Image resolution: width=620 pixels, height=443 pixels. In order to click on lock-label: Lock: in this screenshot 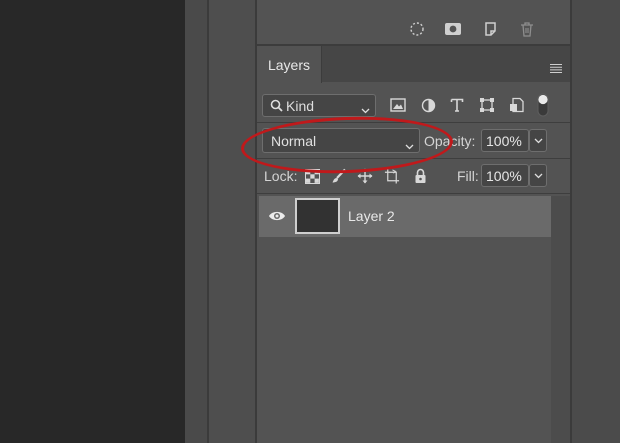, I will do `click(281, 176)`.